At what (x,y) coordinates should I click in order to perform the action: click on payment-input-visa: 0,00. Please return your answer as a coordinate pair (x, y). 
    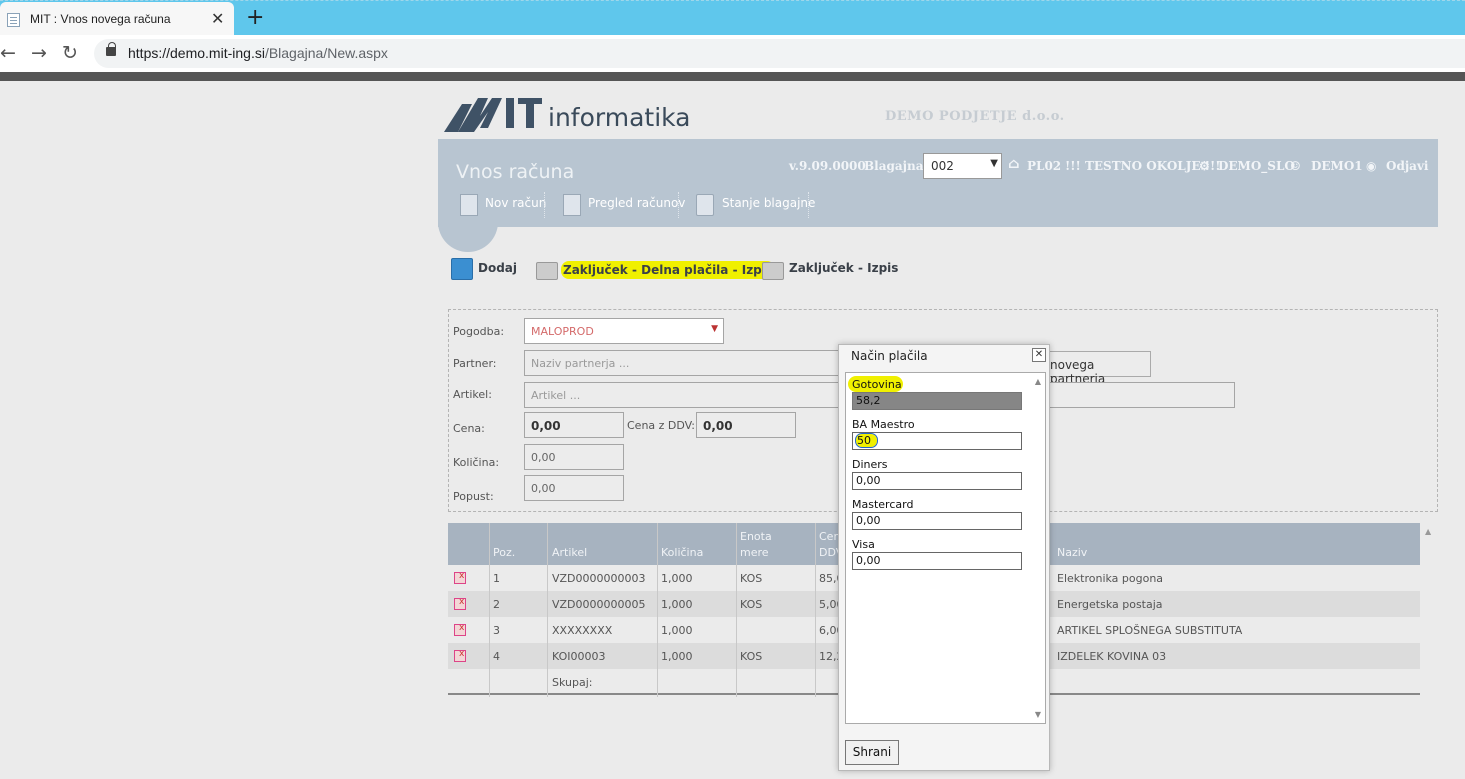
    Looking at the image, I should click on (937, 561).